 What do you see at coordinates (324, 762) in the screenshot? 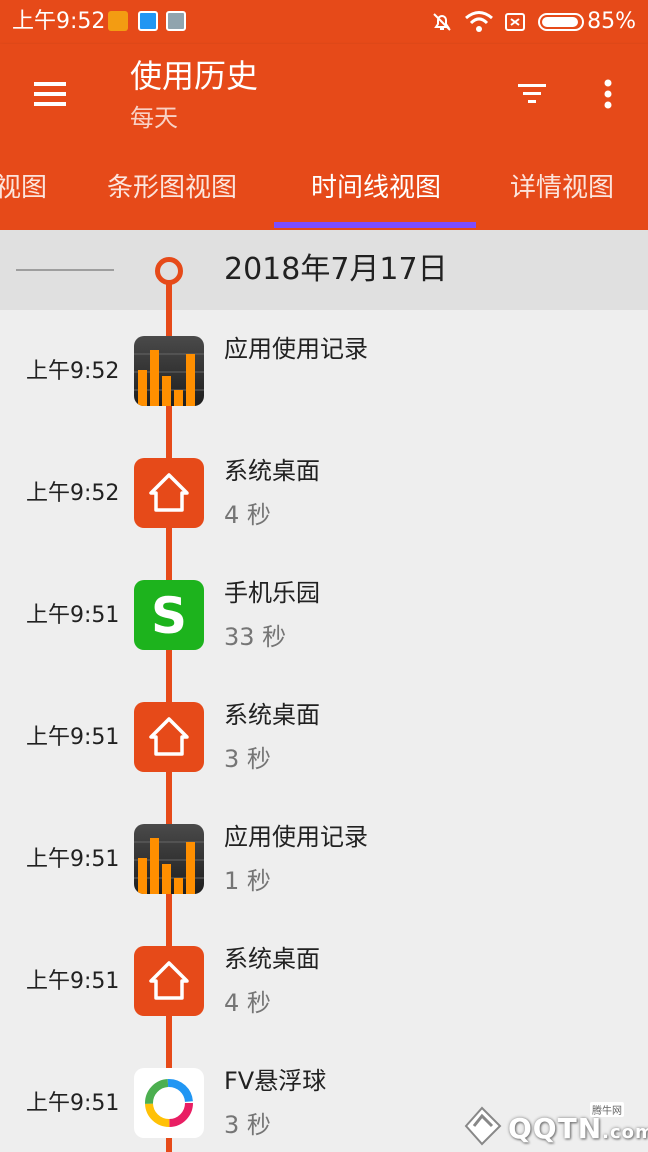
I see `timeline-entry: 上午9:51 系统桌面 3 秒` at bounding box center [324, 762].